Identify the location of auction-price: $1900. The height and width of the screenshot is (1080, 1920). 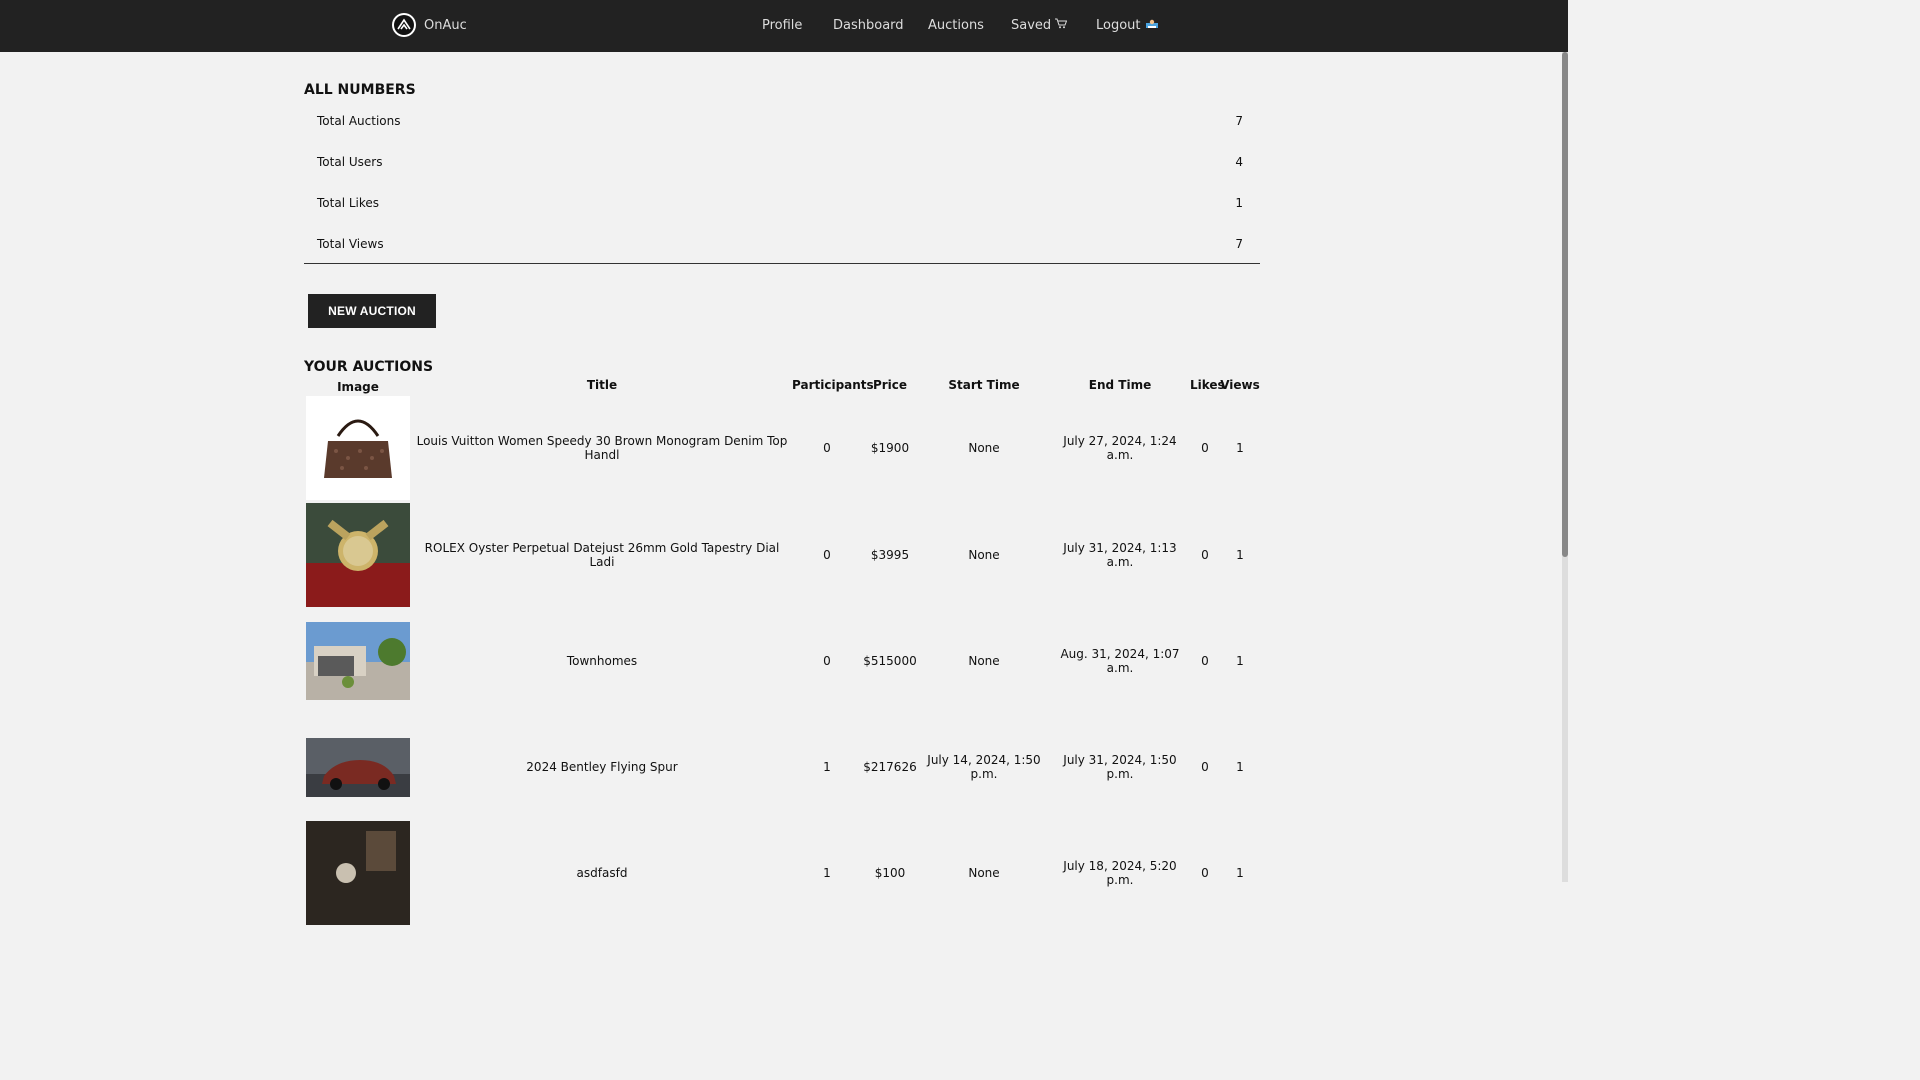
(890, 448).